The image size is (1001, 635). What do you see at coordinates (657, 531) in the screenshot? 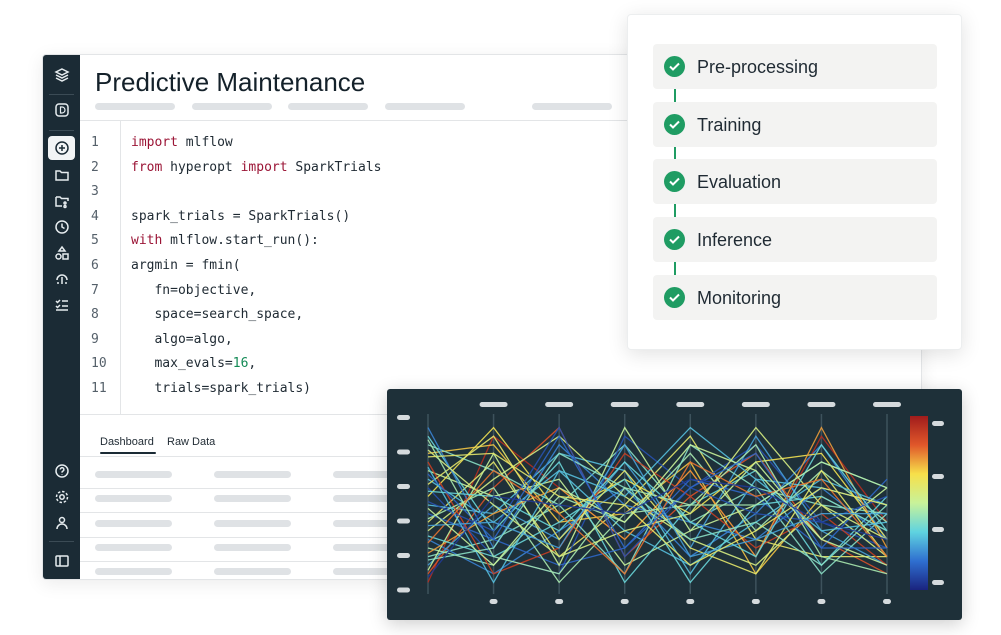
I see `data-line` at bounding box center [657, 531].